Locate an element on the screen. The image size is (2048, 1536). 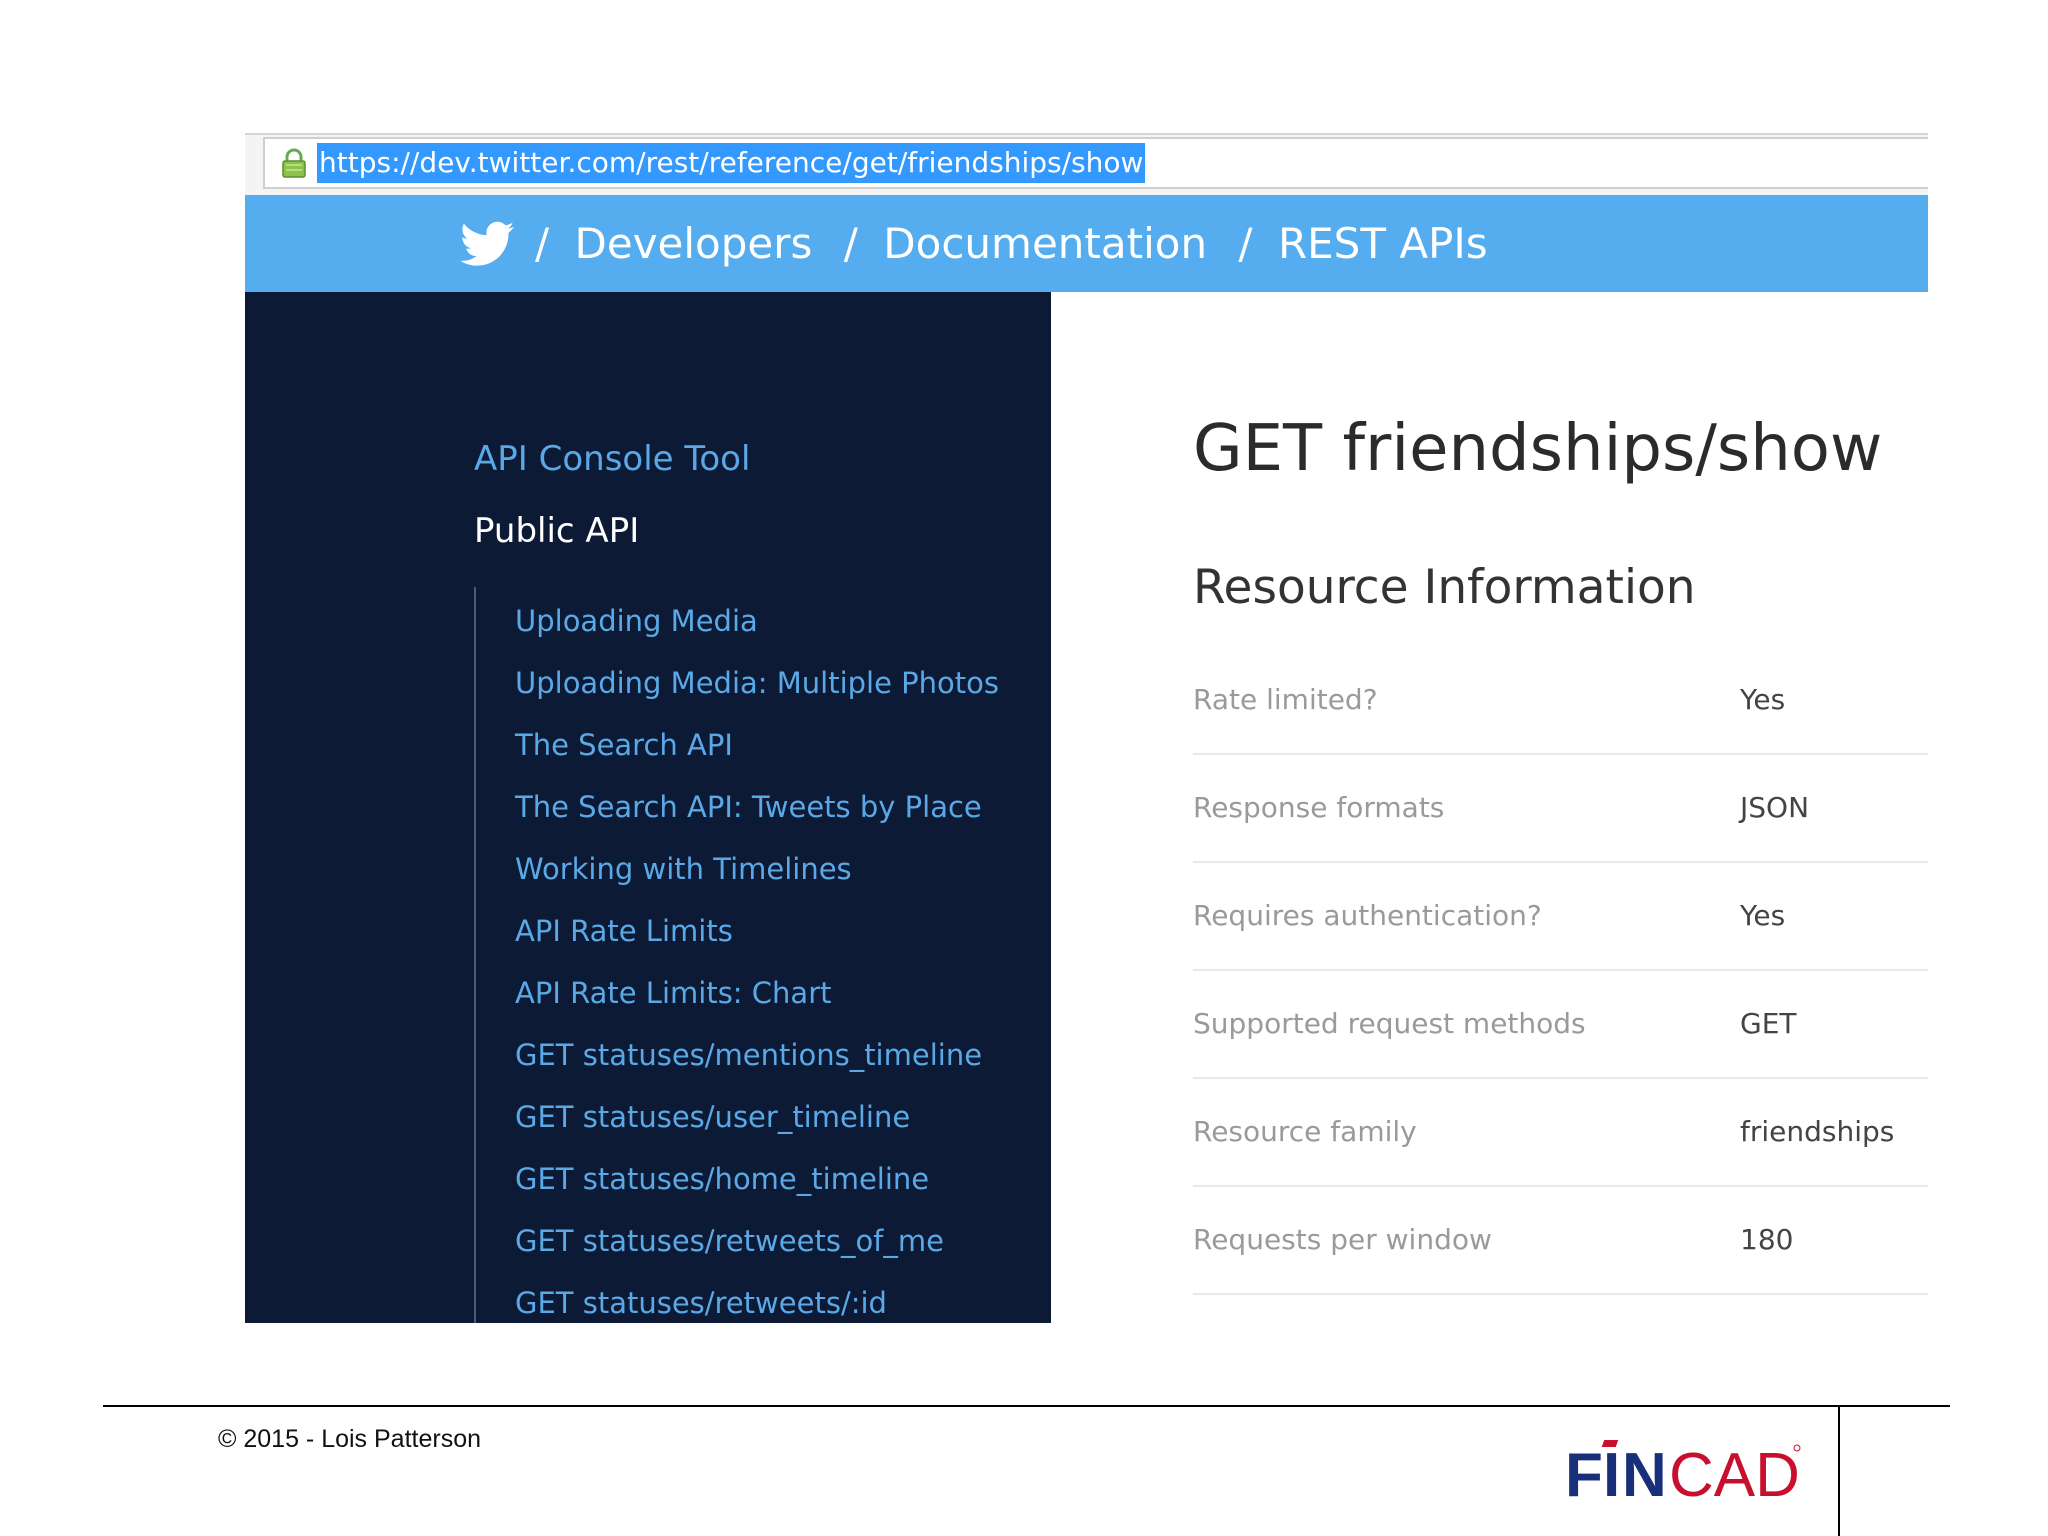
table-row: Supported request methods GET is located at coordinates (1560, 1025).